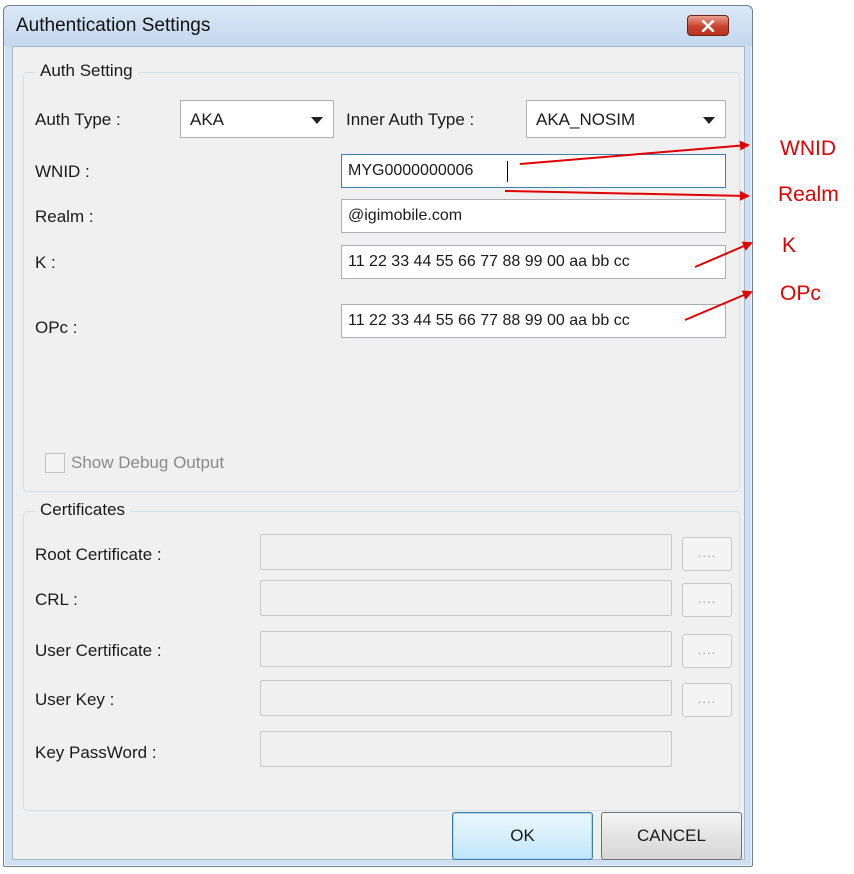  What do you see at coordinates (83, 510) in the screenshot?
I see `certificates-group-label: Certificates` at bounding box center [83, 510].